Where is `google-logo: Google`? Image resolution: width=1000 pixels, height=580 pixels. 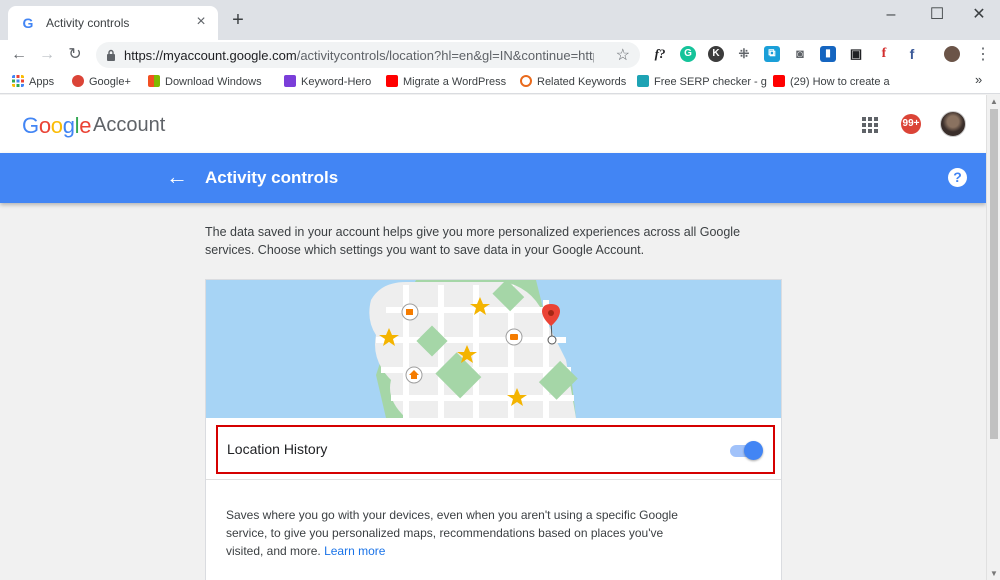 google-logo: Google is located at coordinates (56, 126).